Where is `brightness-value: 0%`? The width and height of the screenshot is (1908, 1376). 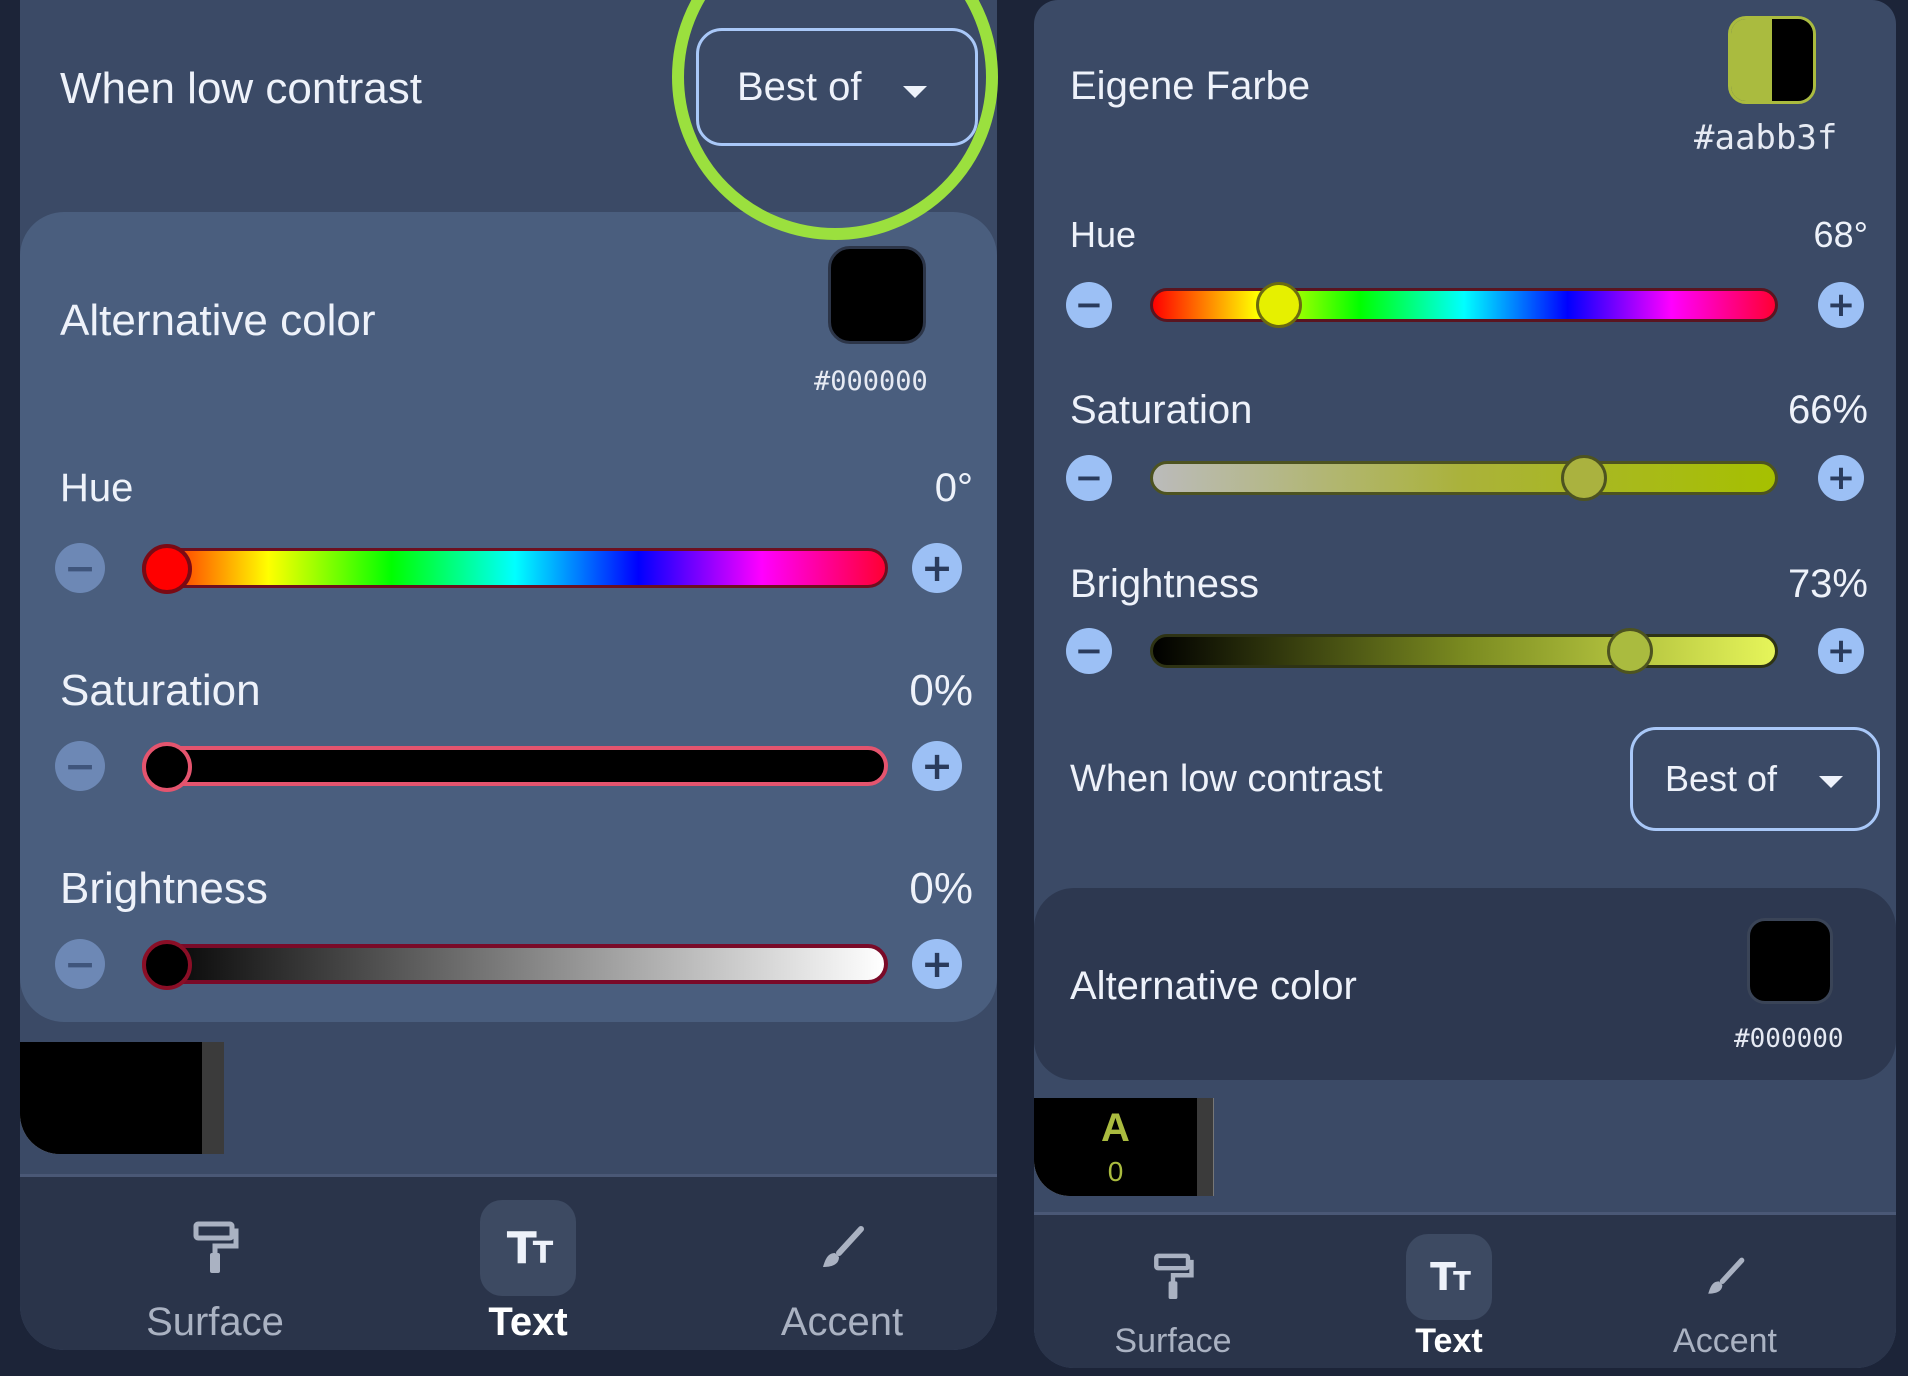
brightness-value: 0% is located at coordinates (941, 888).